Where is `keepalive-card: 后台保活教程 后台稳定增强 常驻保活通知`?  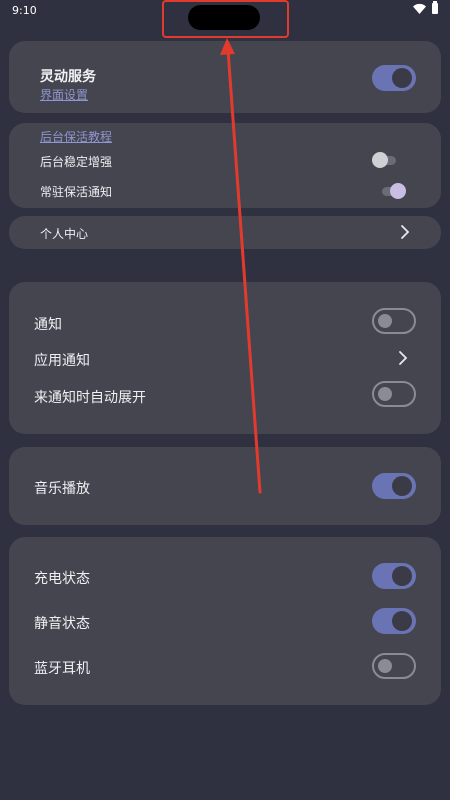 keepalive-card: 后台保活教程 后台稳定增强 常驻保活通知 is located at coordinates (225, 165).